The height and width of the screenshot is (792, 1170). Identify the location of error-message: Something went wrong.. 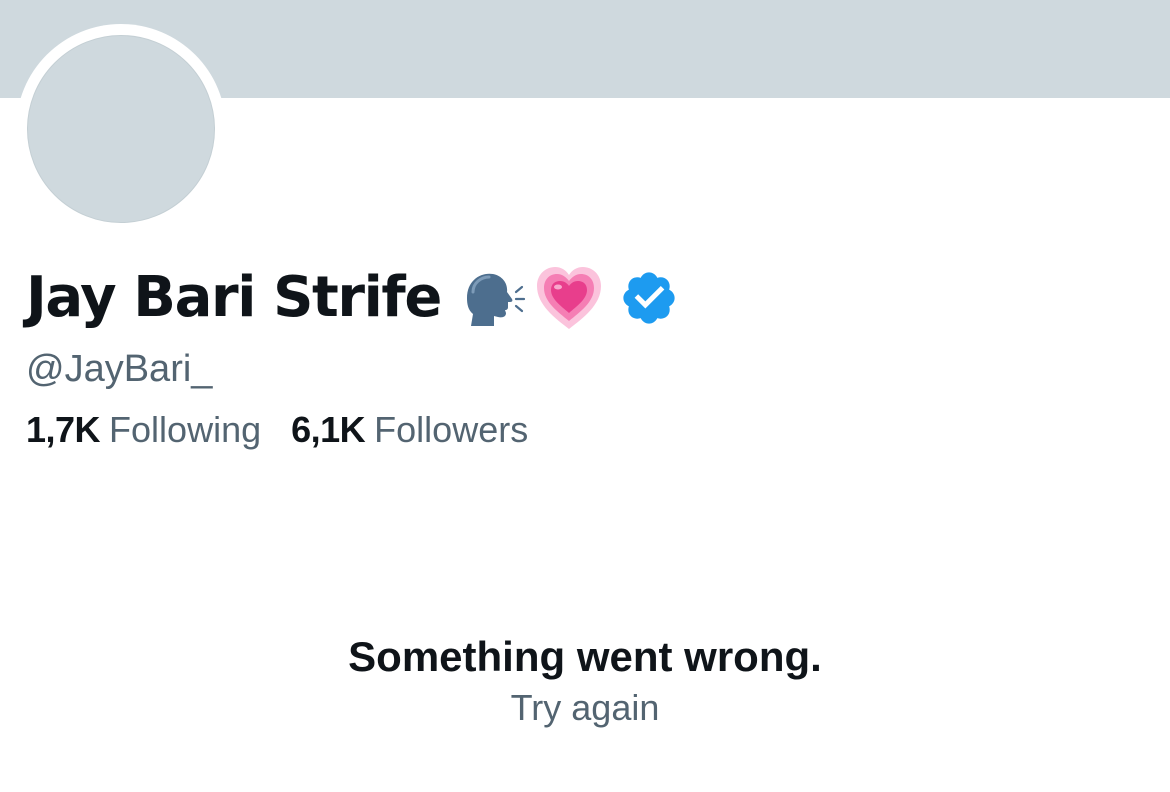
(585, 656).